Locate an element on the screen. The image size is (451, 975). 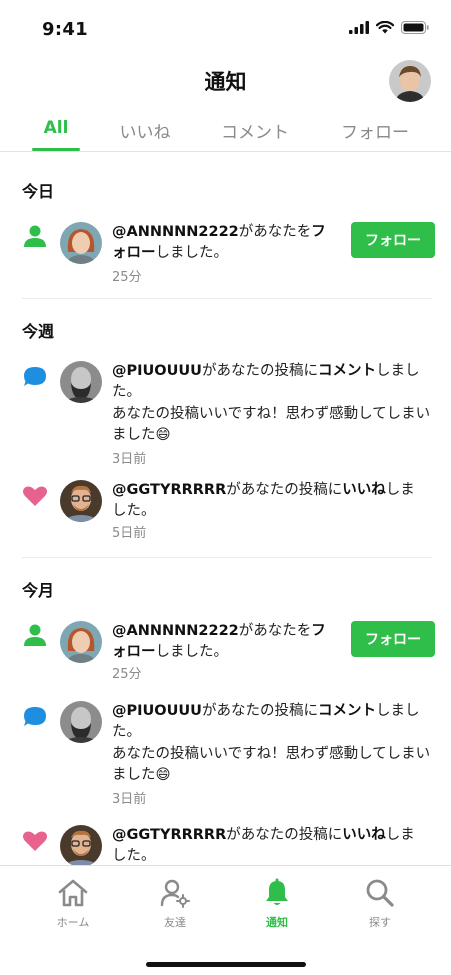
nav-label: ホーム is located at coordinates (73, 922).